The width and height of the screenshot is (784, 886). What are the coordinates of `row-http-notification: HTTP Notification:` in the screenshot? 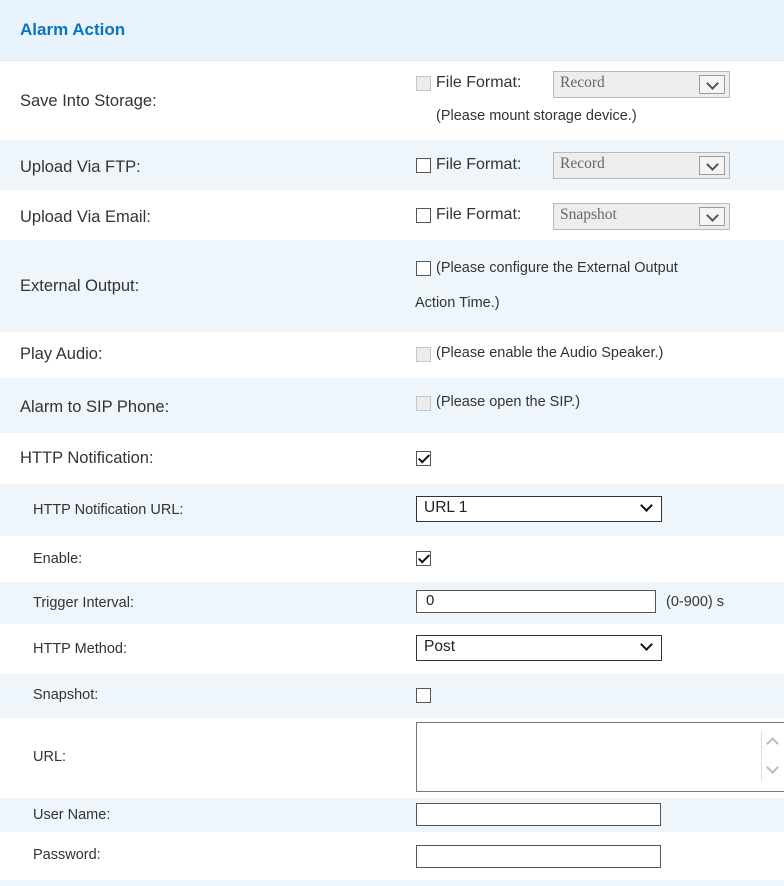 It's located at (392, 458).